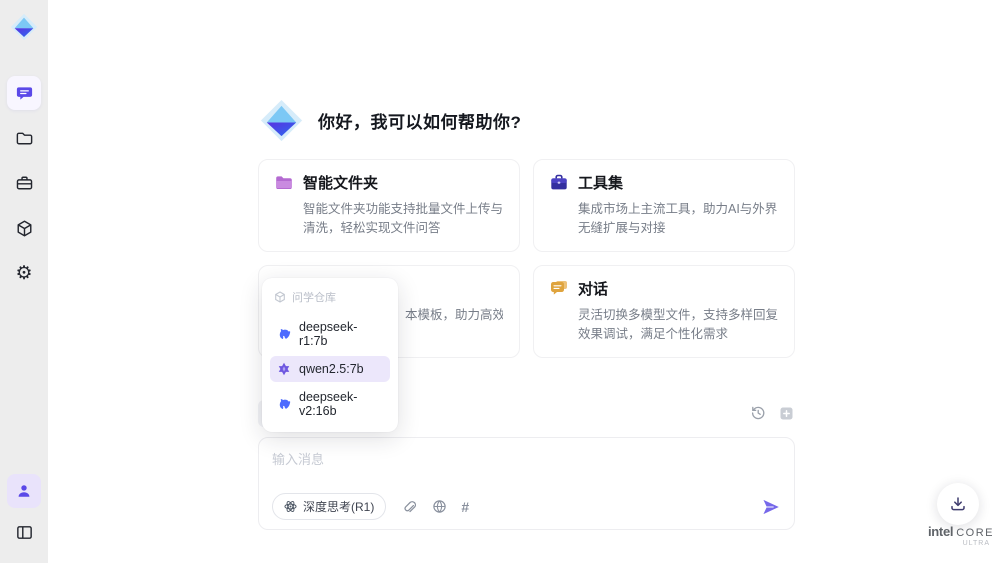 The image size is (1000, 563). Describe the element at coordinates (290, 506) in the screenshot. I see `atom-icon` at that location.